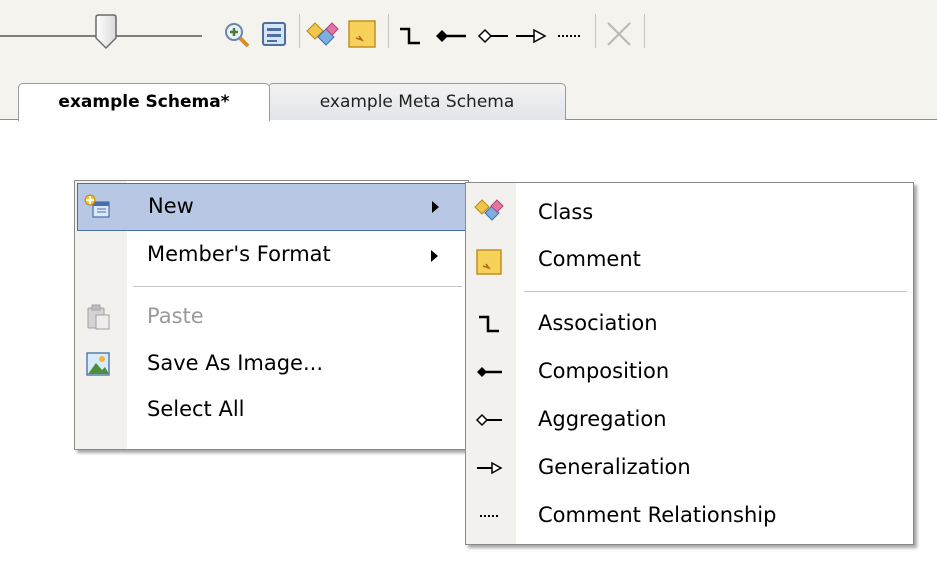 This screenshot has height=567, width=937. What do you see at coordinates (689, 371) in the screenshot?
I see `submenu-item-composition: Composition` at bounding box center [689, 371].